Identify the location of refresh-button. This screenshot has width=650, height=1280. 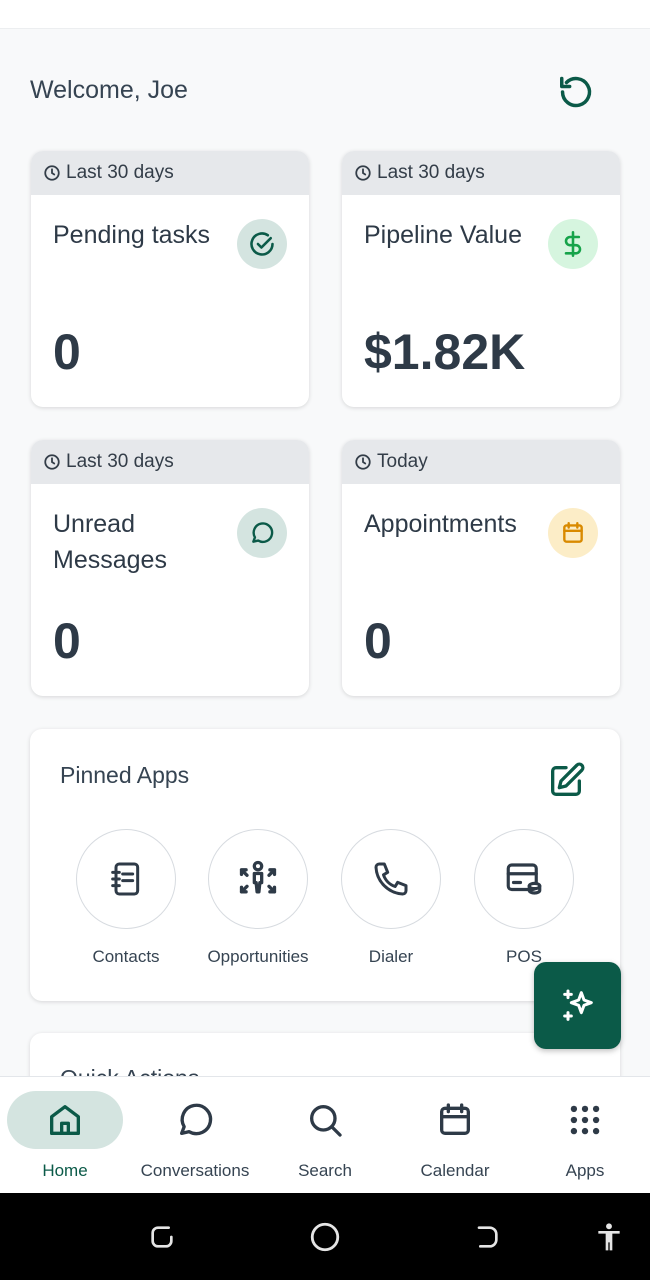
(576, 92).